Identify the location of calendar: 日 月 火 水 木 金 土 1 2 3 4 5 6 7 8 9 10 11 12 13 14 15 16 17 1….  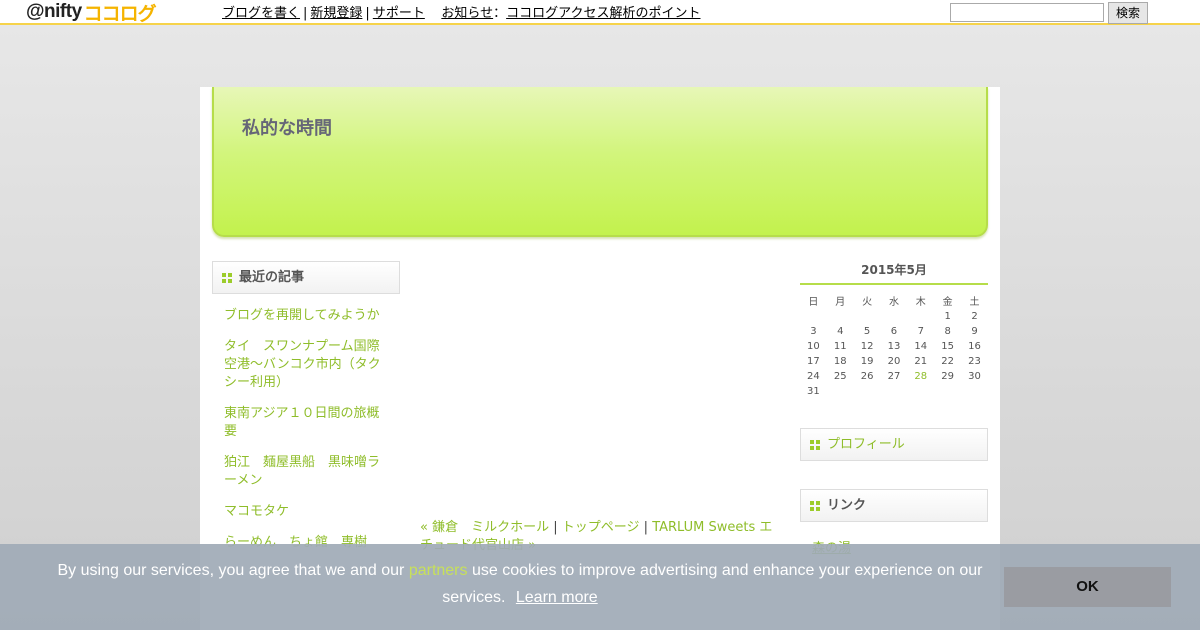
(894, 345).